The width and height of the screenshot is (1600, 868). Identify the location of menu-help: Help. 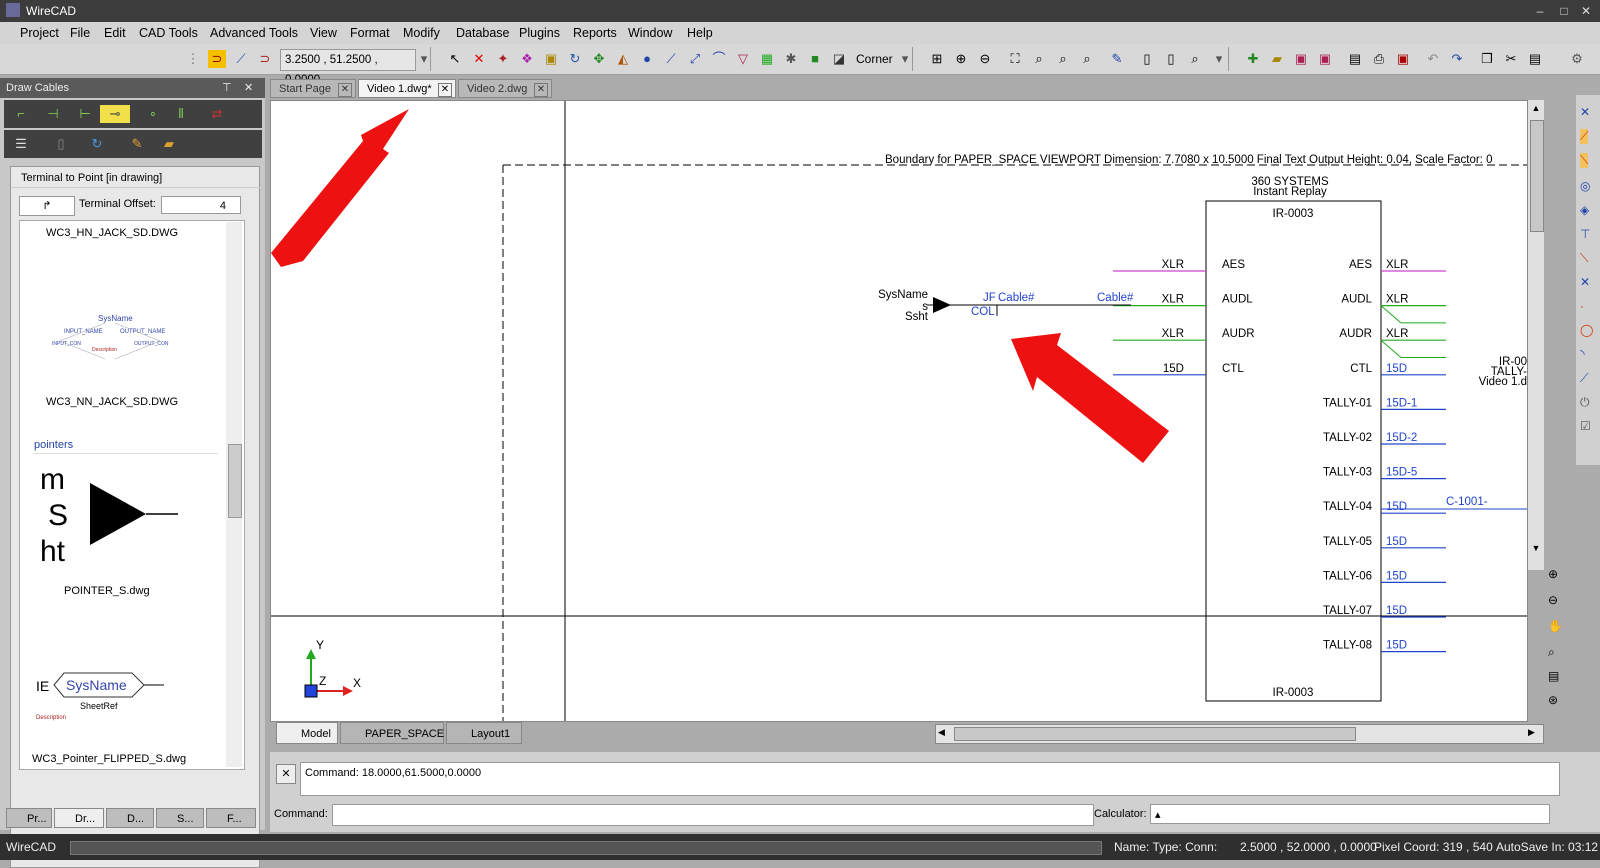
(700, 33).